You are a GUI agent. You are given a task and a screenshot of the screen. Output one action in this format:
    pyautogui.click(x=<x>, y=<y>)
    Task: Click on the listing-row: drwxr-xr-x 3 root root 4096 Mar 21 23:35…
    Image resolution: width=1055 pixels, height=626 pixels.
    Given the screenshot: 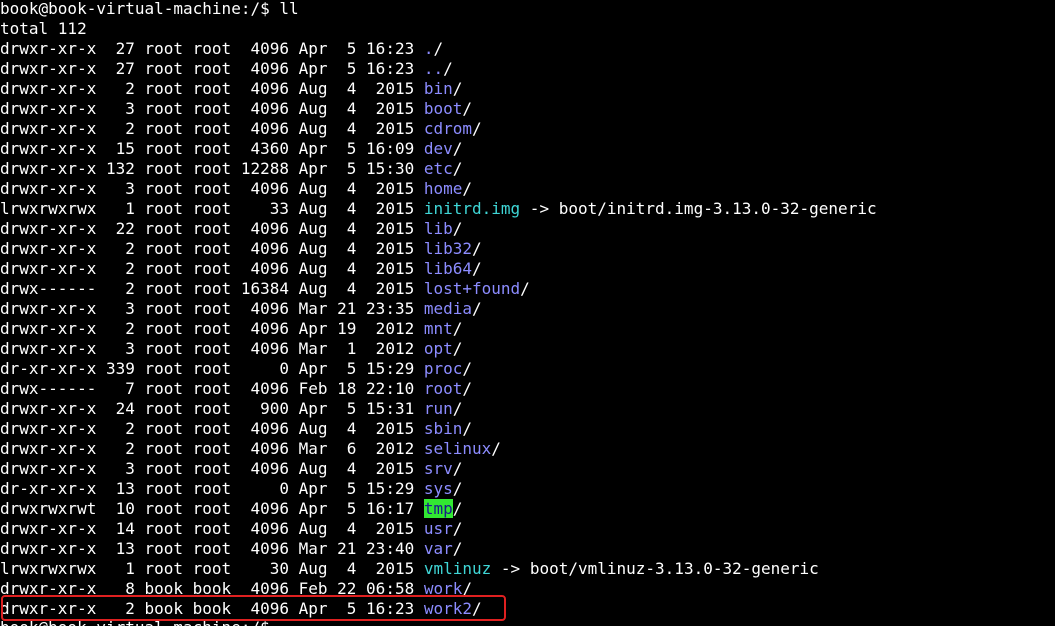 What is the action you would take?
    pyautogui.click(x=438, y=309)
    